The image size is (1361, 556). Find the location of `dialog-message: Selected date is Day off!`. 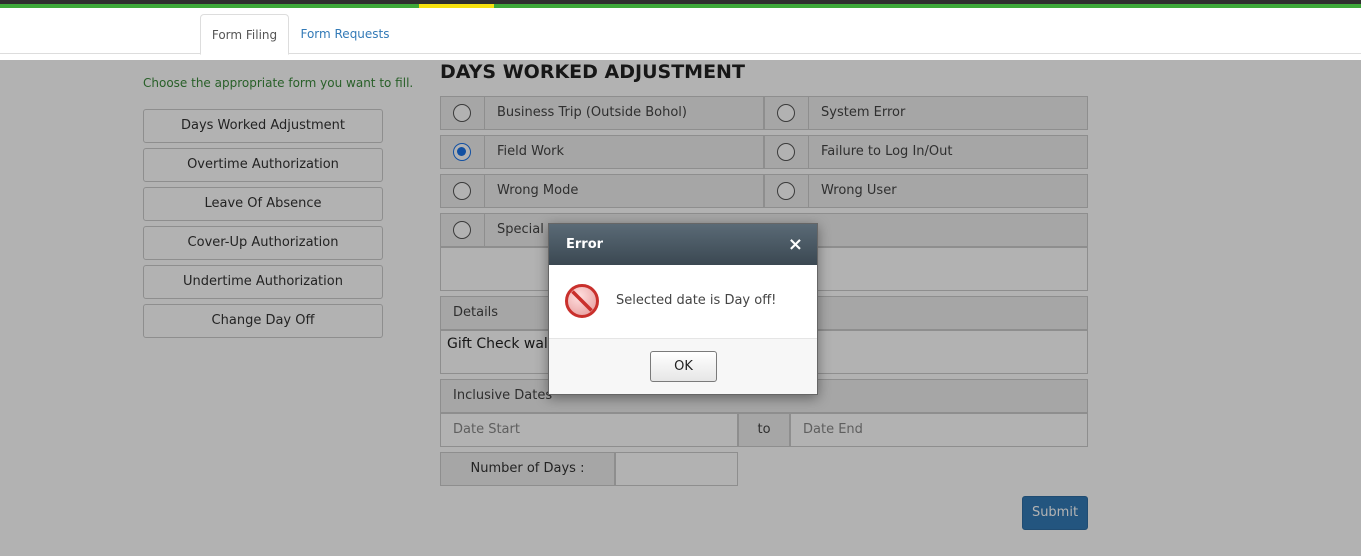

dialog-message: Selected date is Day off! is located at coordinates (696, 300).